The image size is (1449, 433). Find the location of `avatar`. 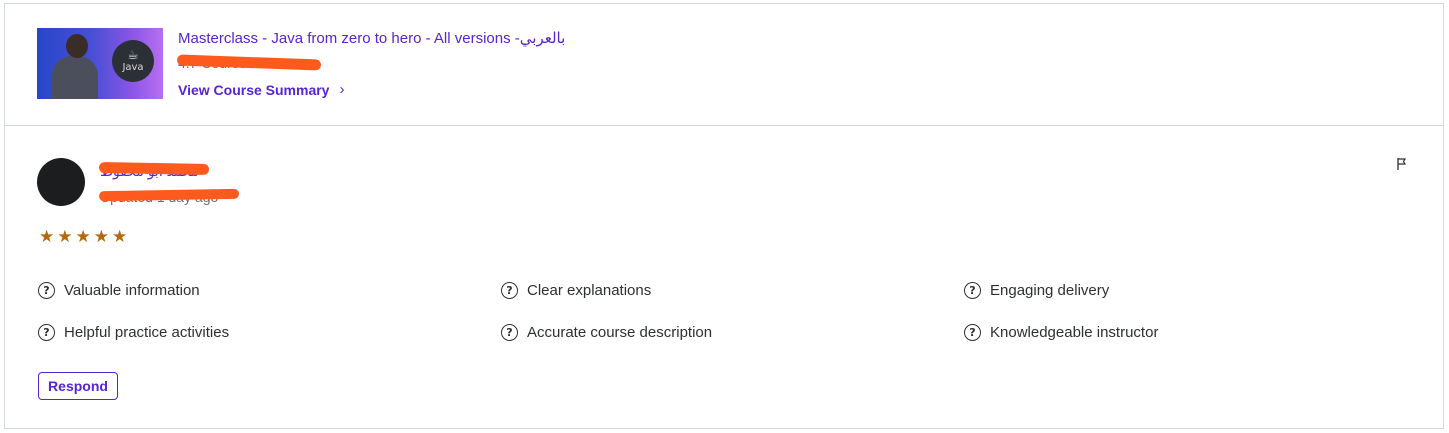

avatar is located at coordinates (61, 182).